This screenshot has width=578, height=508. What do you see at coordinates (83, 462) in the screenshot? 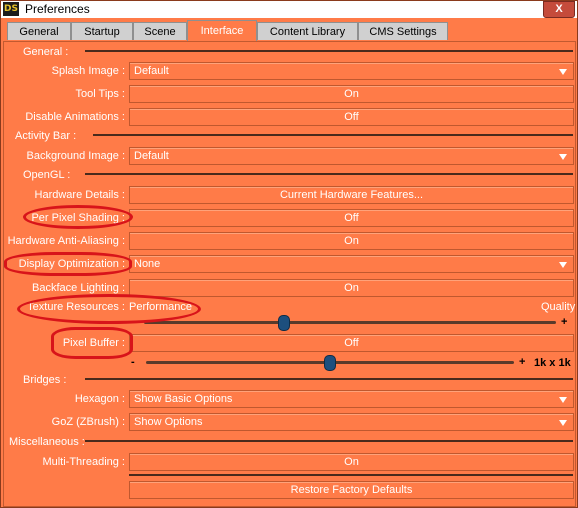
I see `multi-threading-label: Multi-Threading :` at bounding box center [83, 462].